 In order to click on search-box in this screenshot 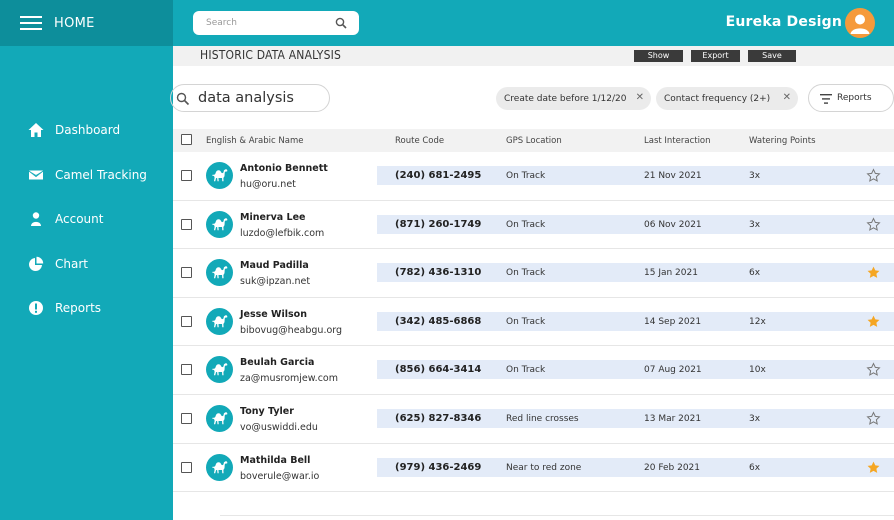, I will do `click(276, 23)`.